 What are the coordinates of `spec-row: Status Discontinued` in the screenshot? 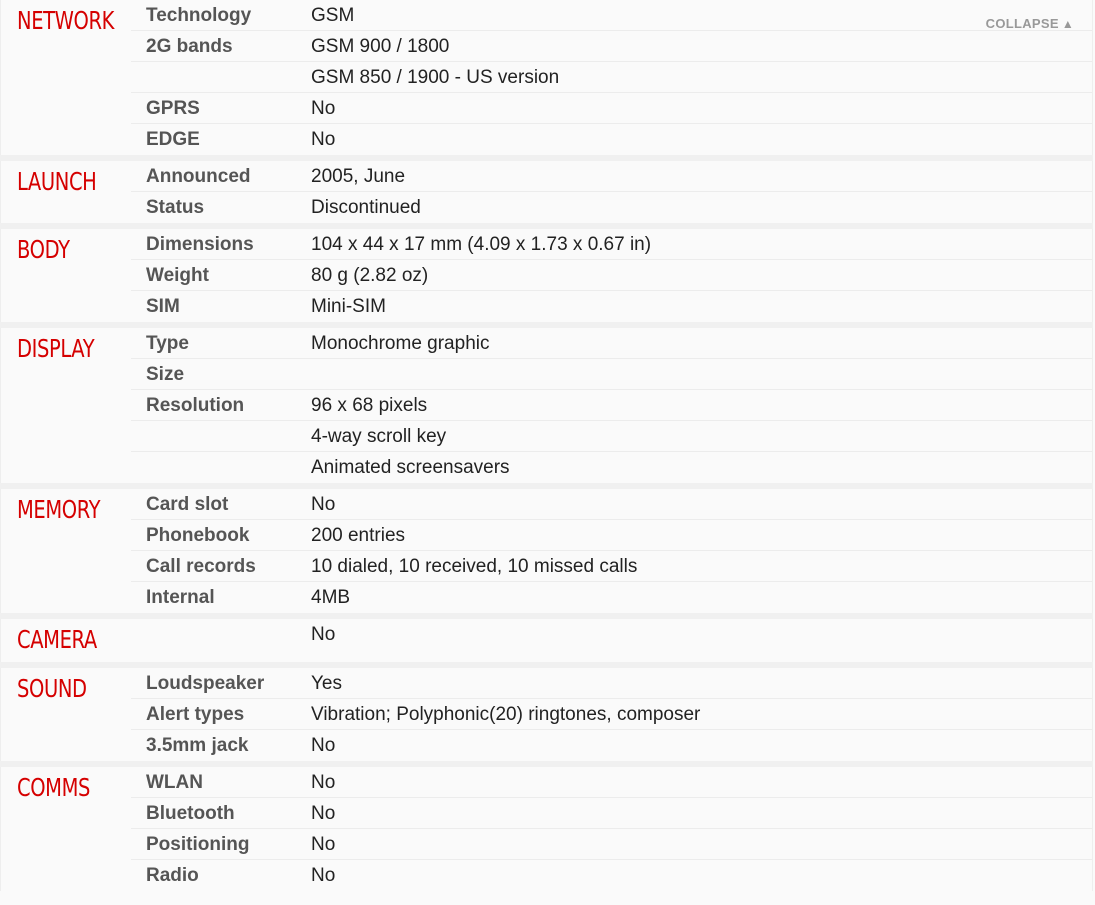 It's located at (611, 207).